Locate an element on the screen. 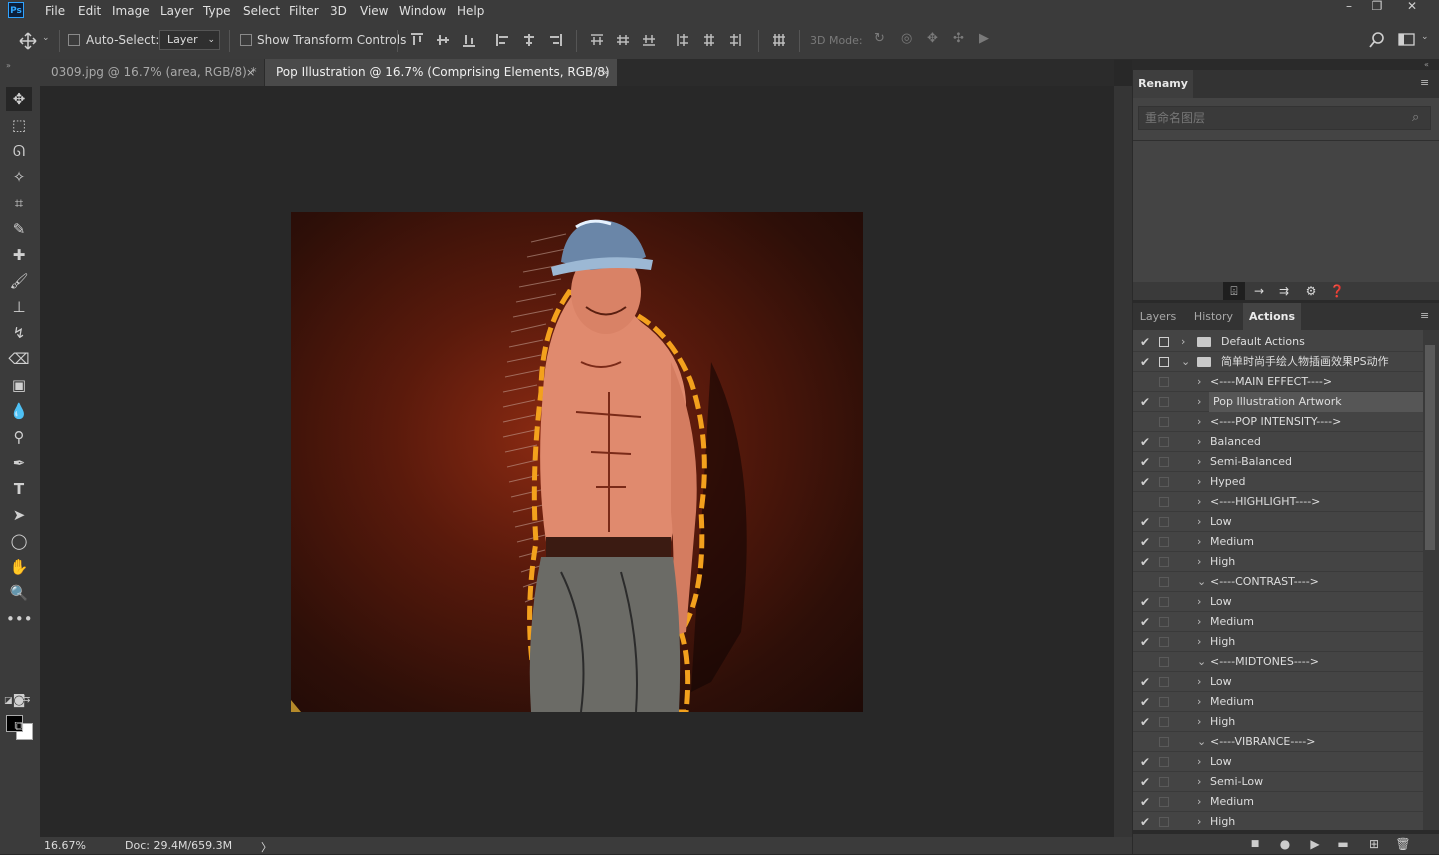 This screenshot has width=1439, height=855. tool-preset-chevron-icon: ⌄ is located at coordinates (46, 38).